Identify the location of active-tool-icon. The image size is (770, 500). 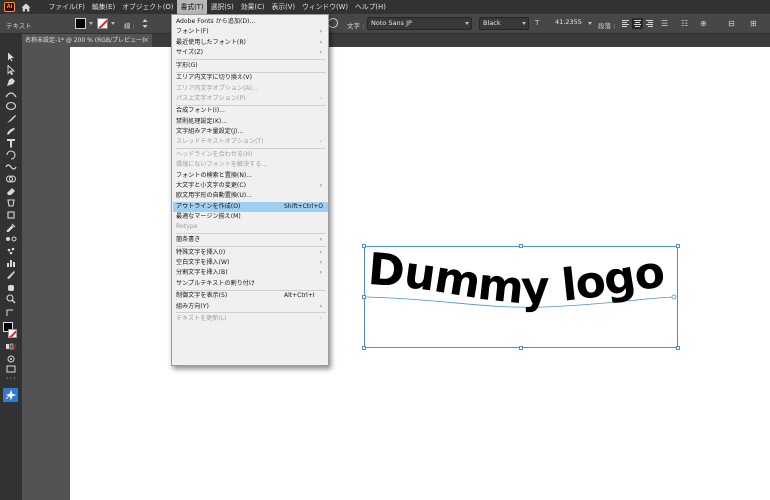
(10, 395).